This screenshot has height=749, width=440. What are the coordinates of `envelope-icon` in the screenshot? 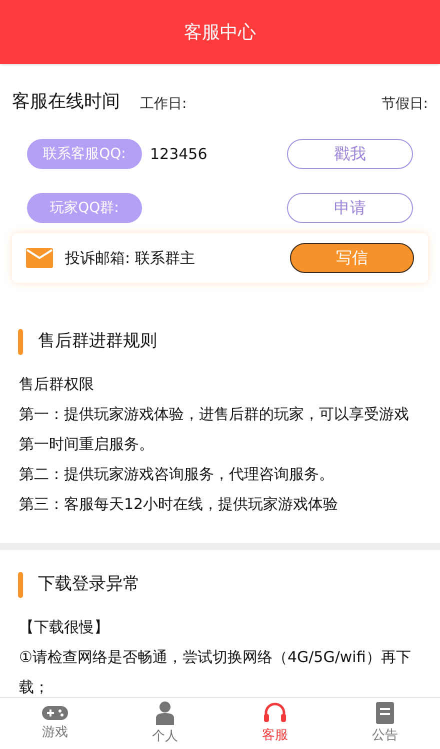 It's located at (39, 258).